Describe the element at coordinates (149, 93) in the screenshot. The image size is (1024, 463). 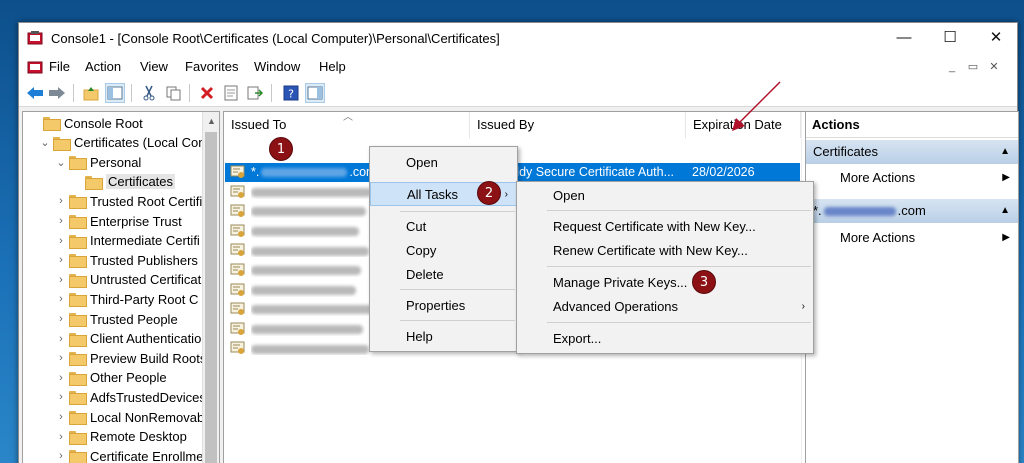
I see `cut-icon` at that location.